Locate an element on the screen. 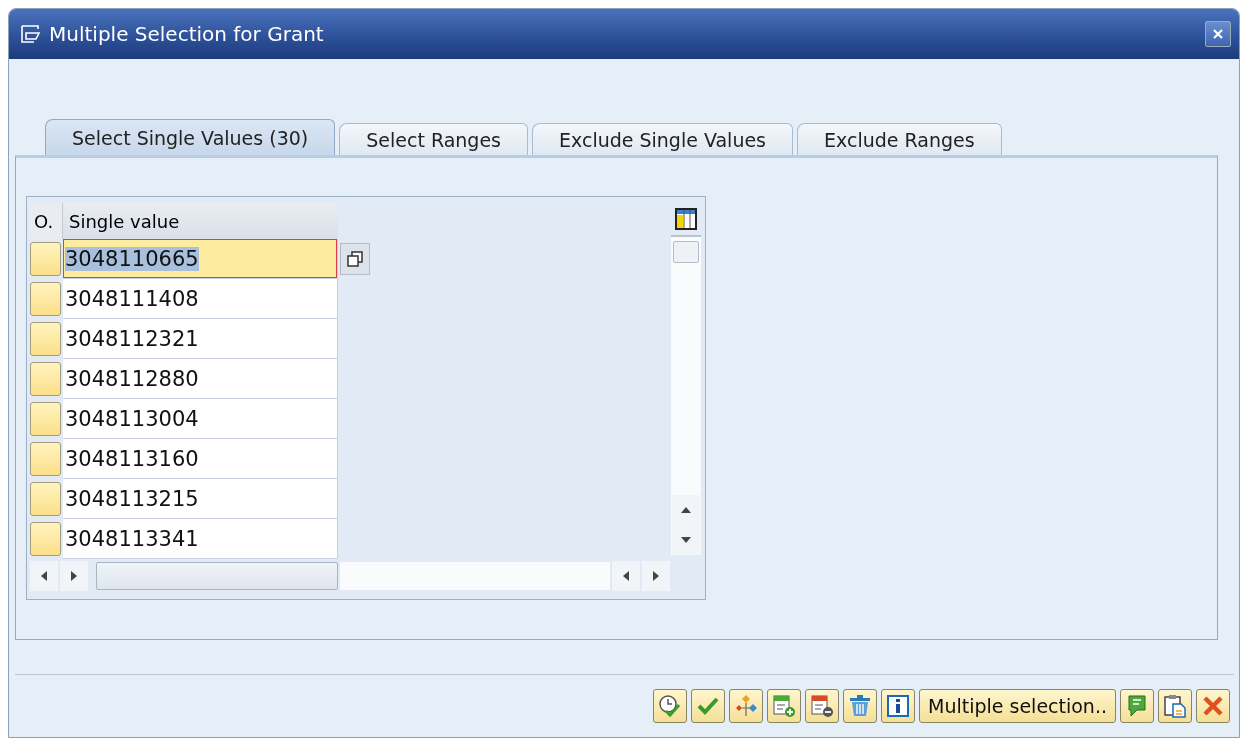 Image resolution: width=1249 pixels, height=740 pixels. copy-icon is located at coordinates (355, 259).